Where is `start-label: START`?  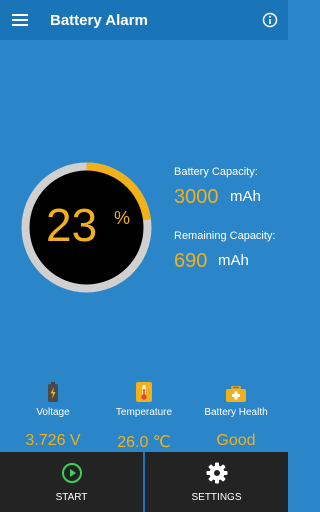 start-label: START is located at coordinates (71, 497).